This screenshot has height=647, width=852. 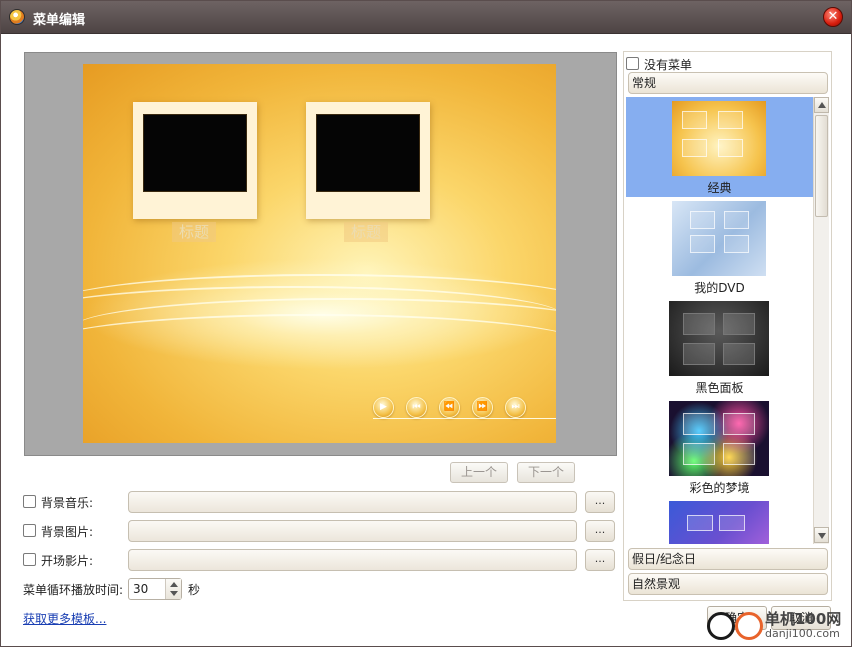 What do you see at coordinates (728, 584) in the screenshot?
I see `category-nature: 自然景观` at bounding box center [728, 584].